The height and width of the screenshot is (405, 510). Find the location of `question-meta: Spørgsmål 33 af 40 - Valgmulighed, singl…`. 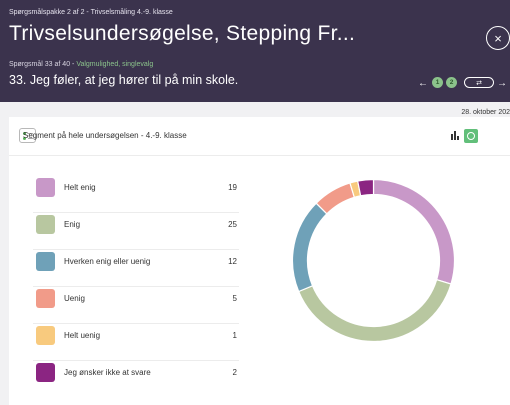

question-meta: Spørgsmål 33 af 40 - Valgmulighed, singl… is located at coordinates (81, 64).